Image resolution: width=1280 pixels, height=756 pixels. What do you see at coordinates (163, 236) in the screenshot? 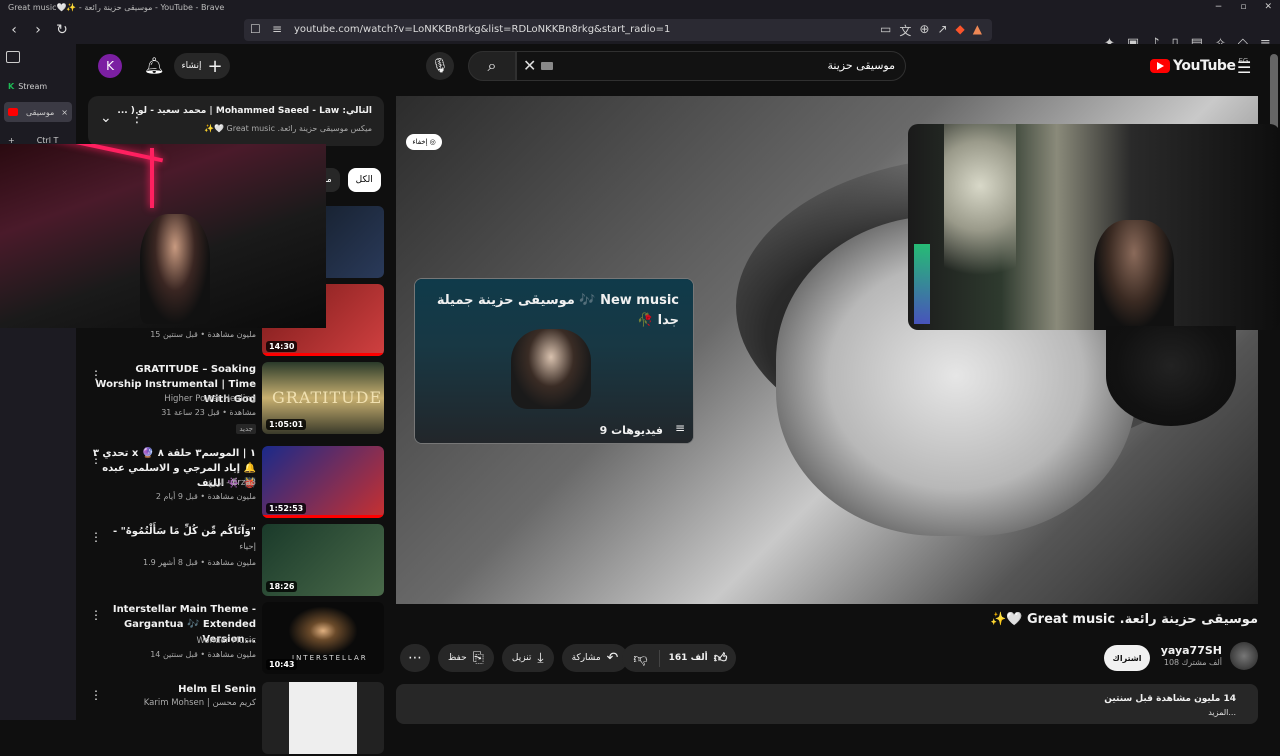
I see `webcam-overlay-left` at bounding box center [163, 236].